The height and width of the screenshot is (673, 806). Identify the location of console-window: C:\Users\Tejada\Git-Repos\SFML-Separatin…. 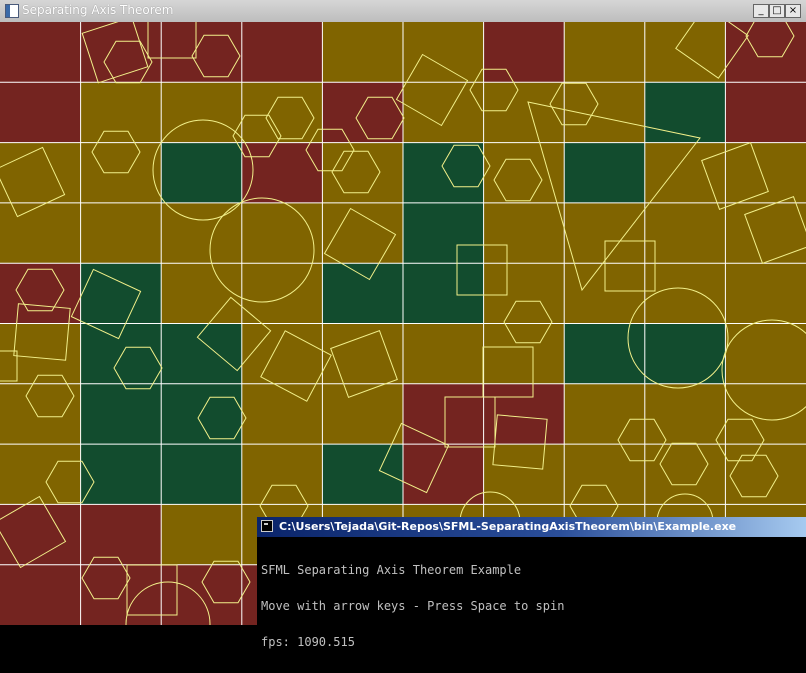
(531, 582).